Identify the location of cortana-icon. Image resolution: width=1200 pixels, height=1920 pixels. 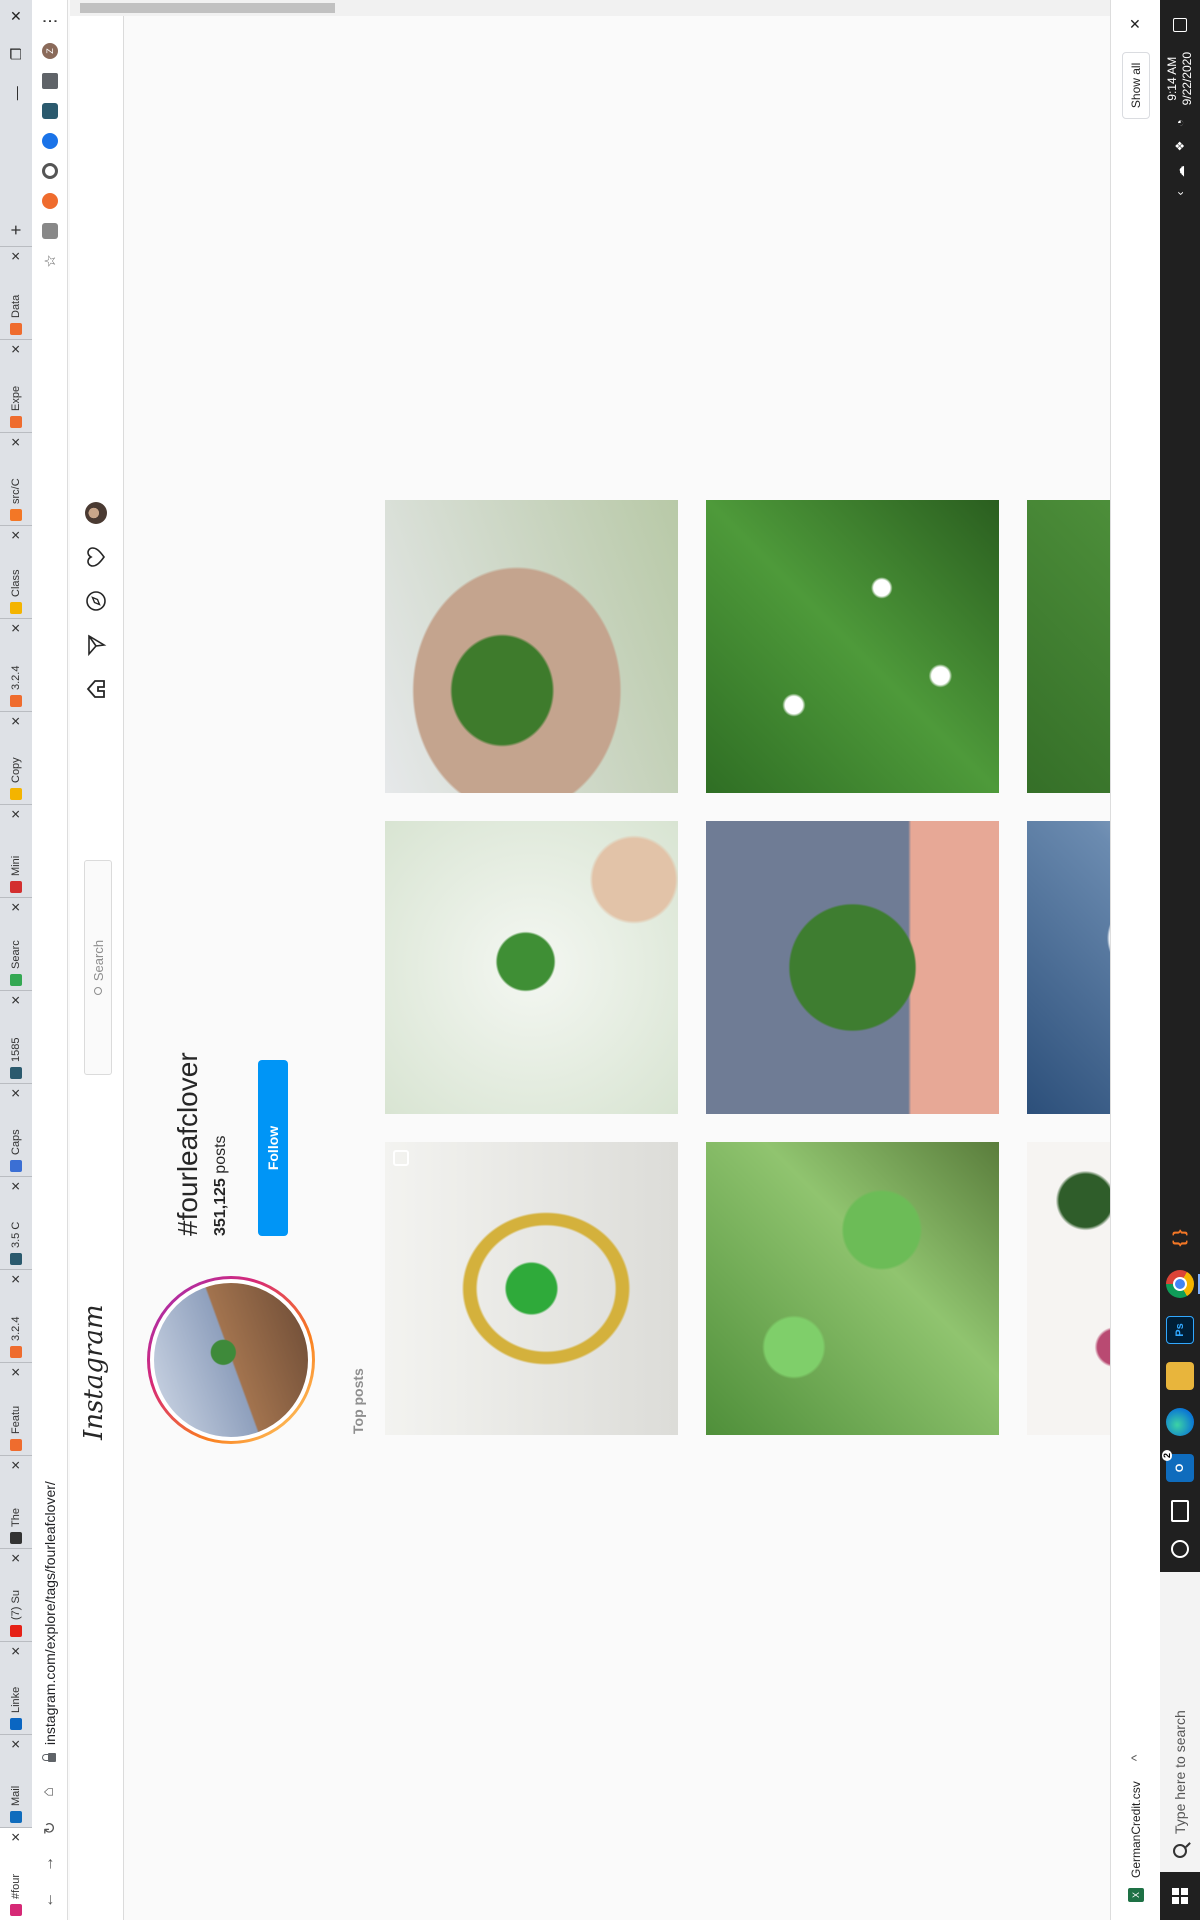
(1180, 1549).